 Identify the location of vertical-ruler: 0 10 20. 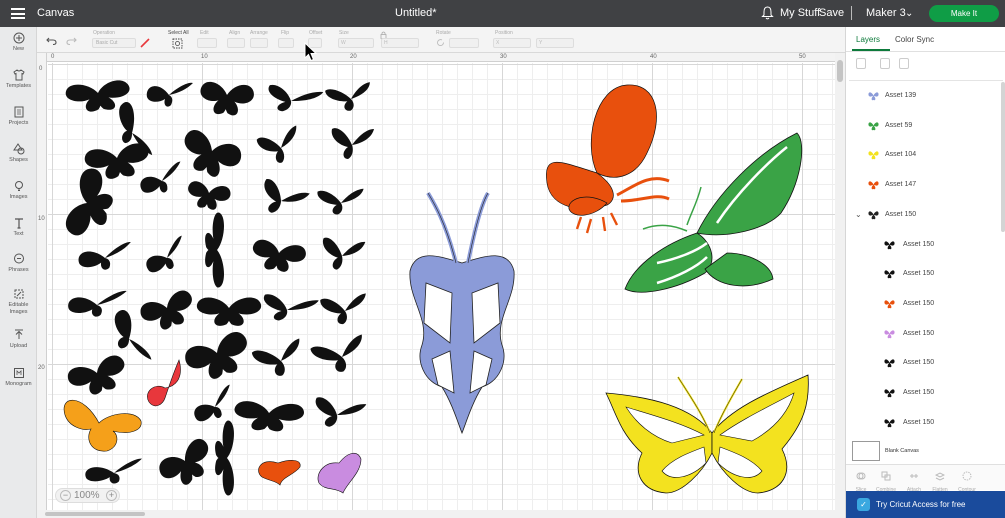
(42, 281).